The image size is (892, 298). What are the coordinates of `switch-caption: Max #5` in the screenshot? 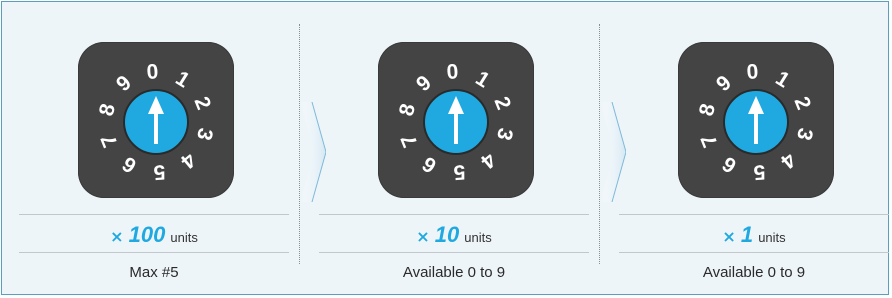 It's located at (154, 272).